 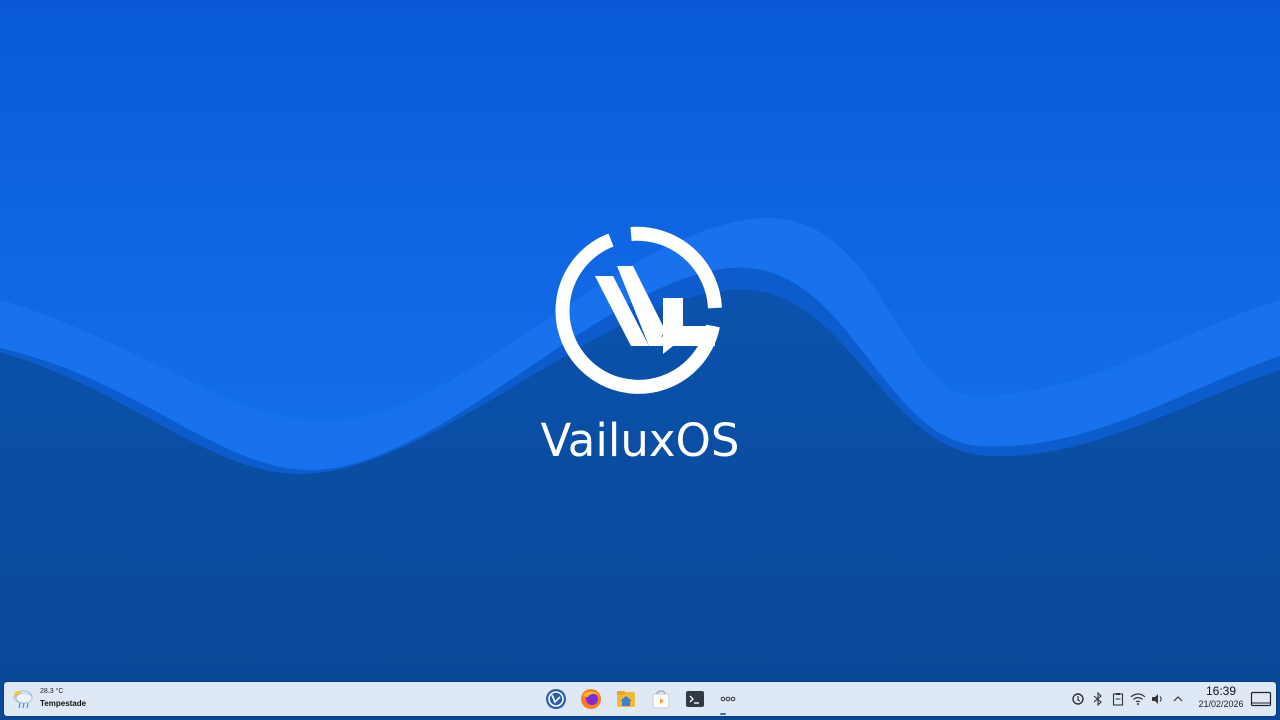 I want to click on more-dots-icon, so click(x=728, y=699).